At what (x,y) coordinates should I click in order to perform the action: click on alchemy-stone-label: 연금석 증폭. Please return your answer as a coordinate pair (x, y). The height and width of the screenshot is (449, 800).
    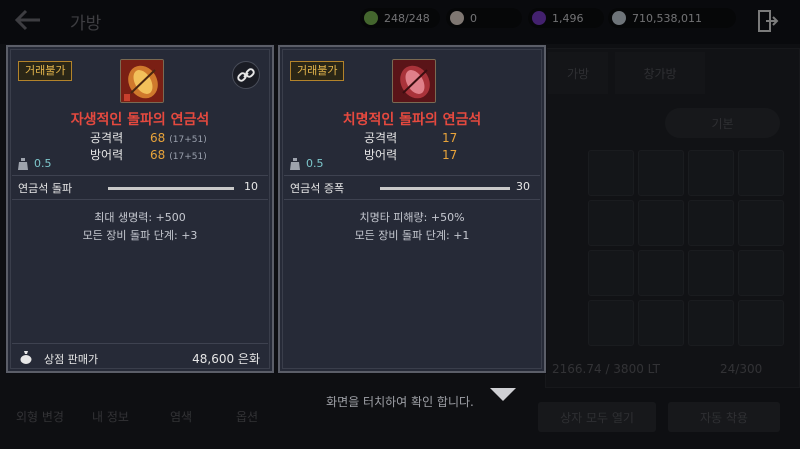
    Looking at the image, I should click on (317, 188).